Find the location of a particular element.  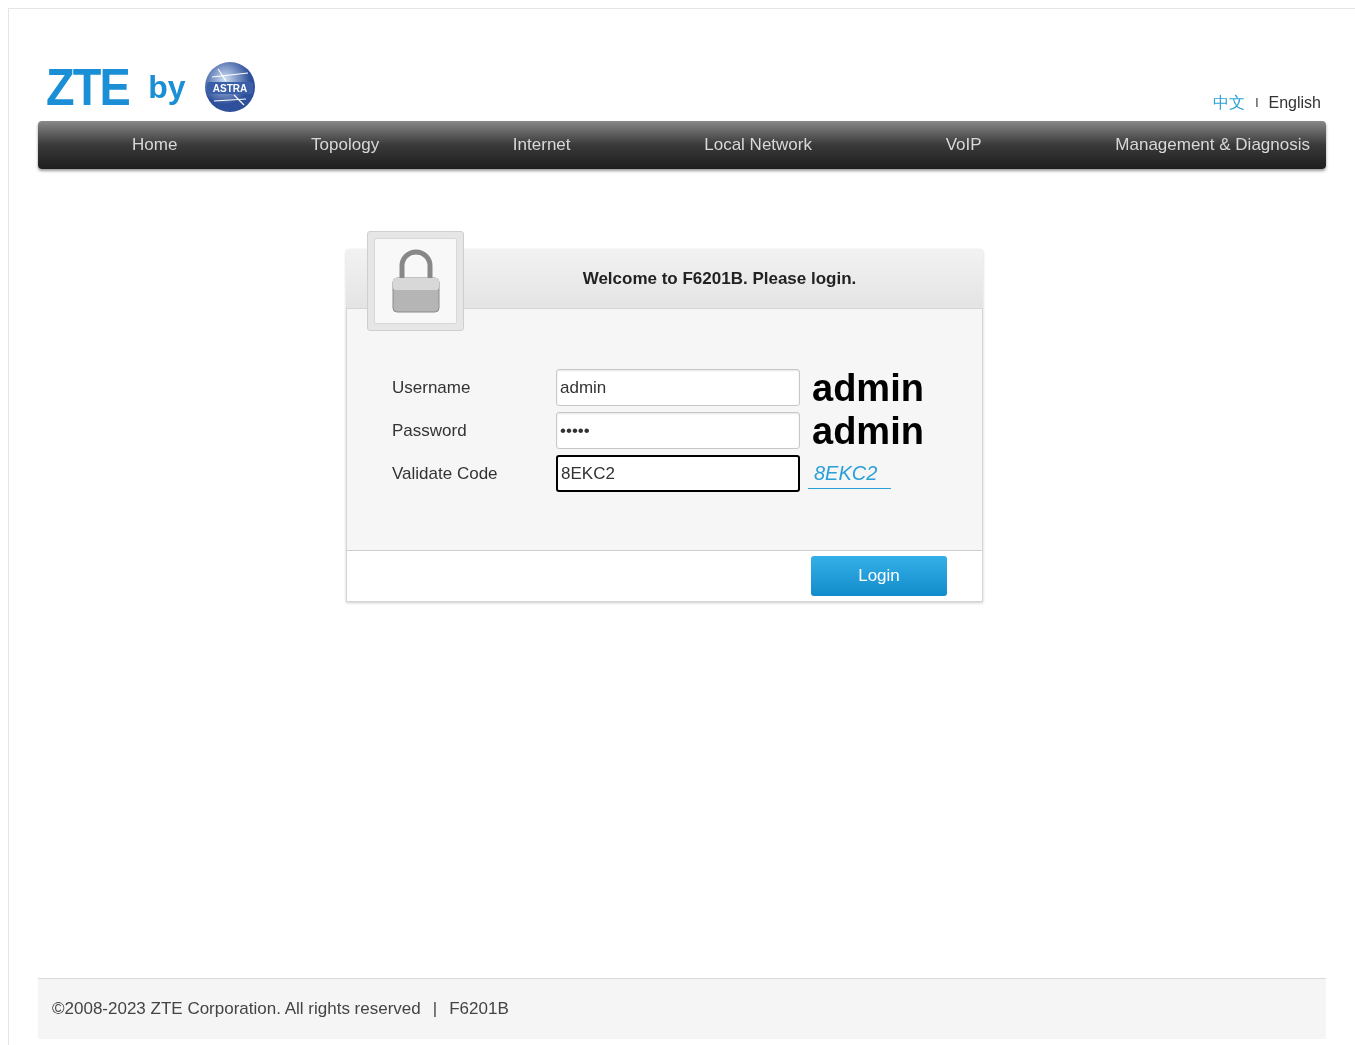

text-field: ••••• is located at coordinates (678, 430).